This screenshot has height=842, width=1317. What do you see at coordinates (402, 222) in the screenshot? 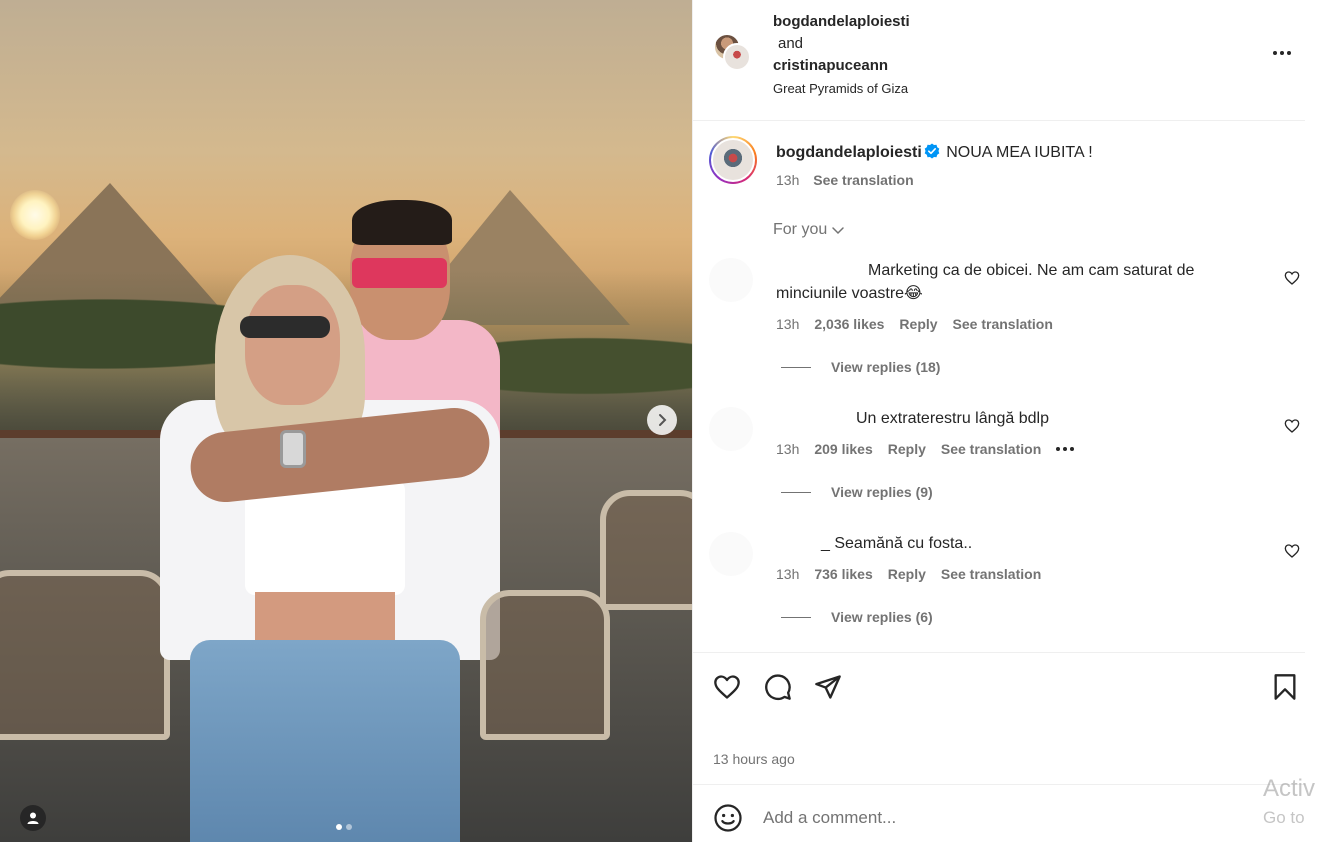
I see `man-hair` at bounding box center [402, 222].